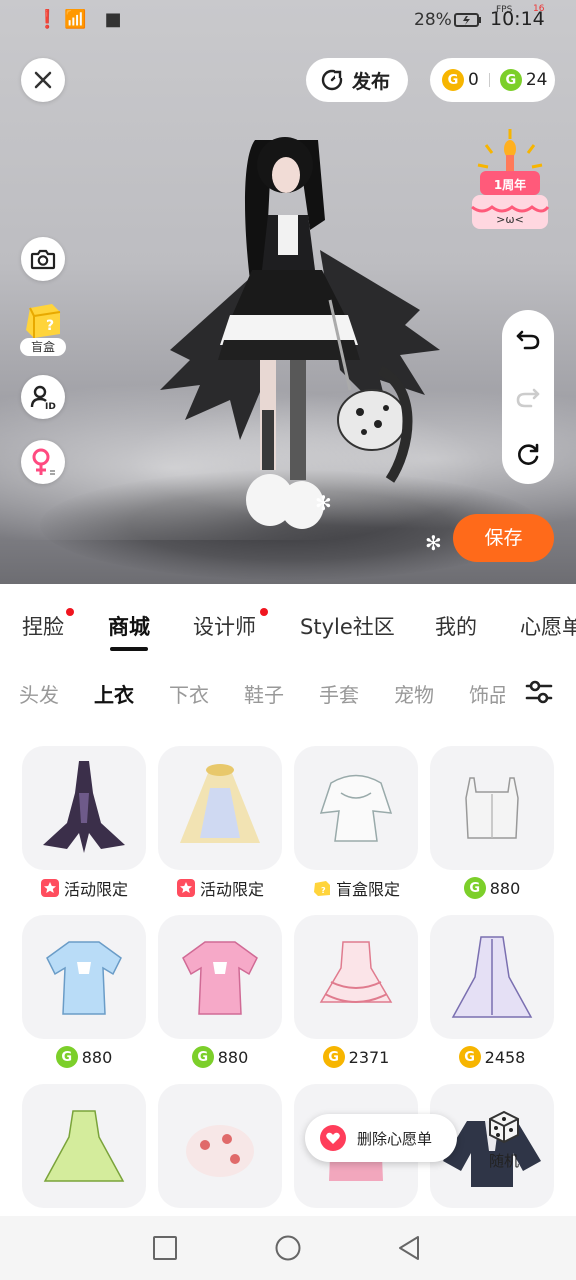 This screenshot has height=1280, width=576. I want to click on item-card: G 2371, so click(356, 992).